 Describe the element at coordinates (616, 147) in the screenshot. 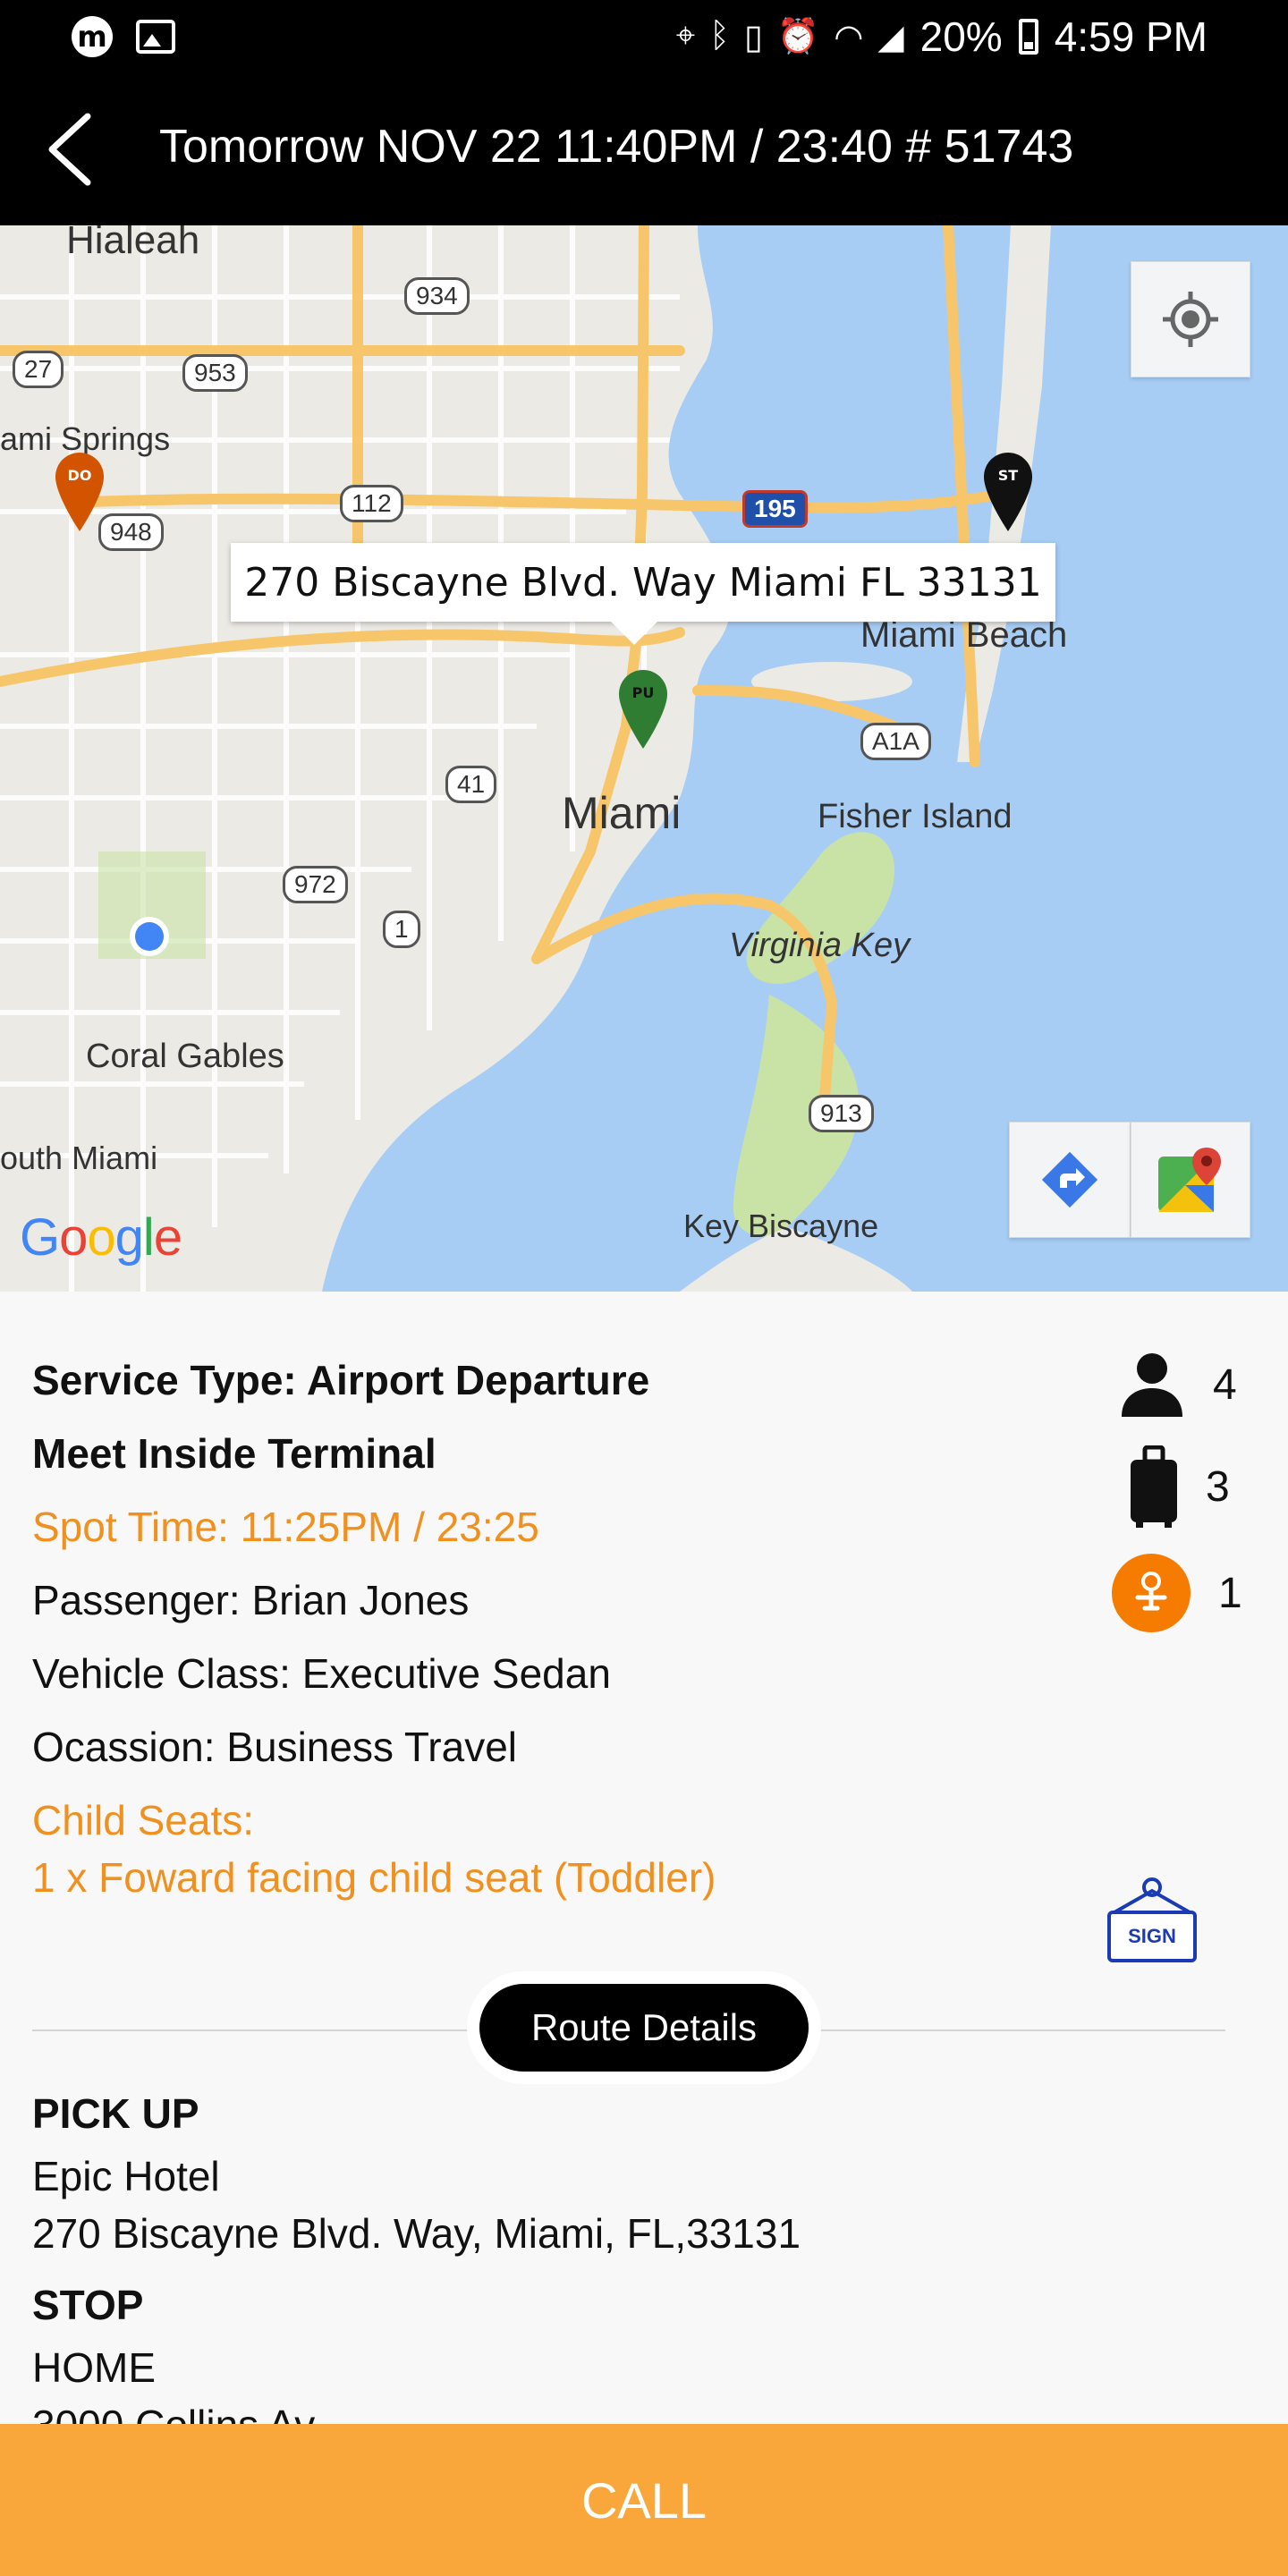

I see `trip-header-title: Tomorrow NOV 22 11:40PM / 23:40 # 51743` at that location.